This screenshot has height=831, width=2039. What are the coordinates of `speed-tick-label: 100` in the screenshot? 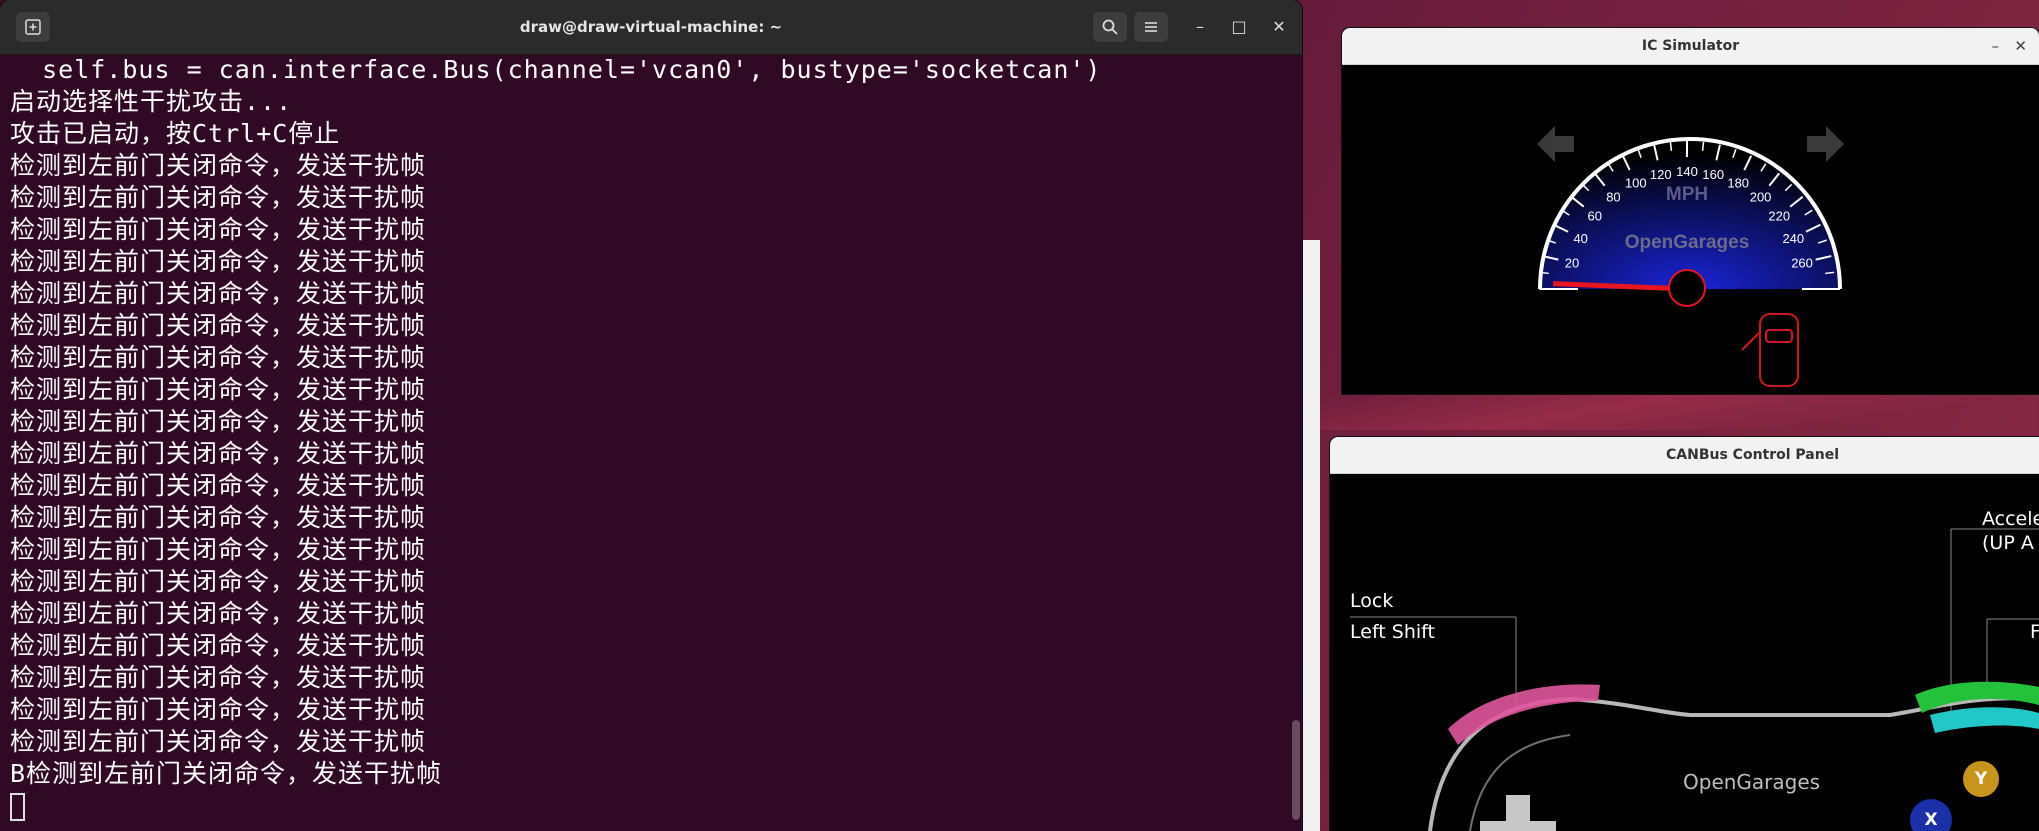 It's located at (1636, 183).